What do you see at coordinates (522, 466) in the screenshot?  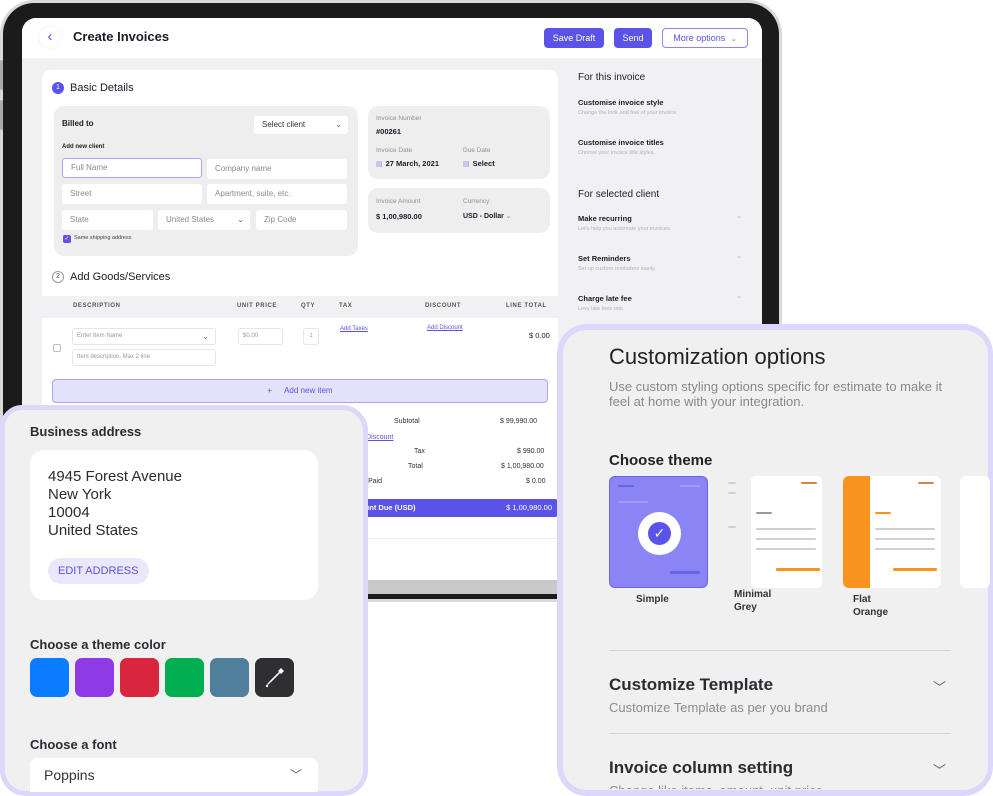 I see `total-value: $ 1,00,980.00` at bounding box center [522, 466].